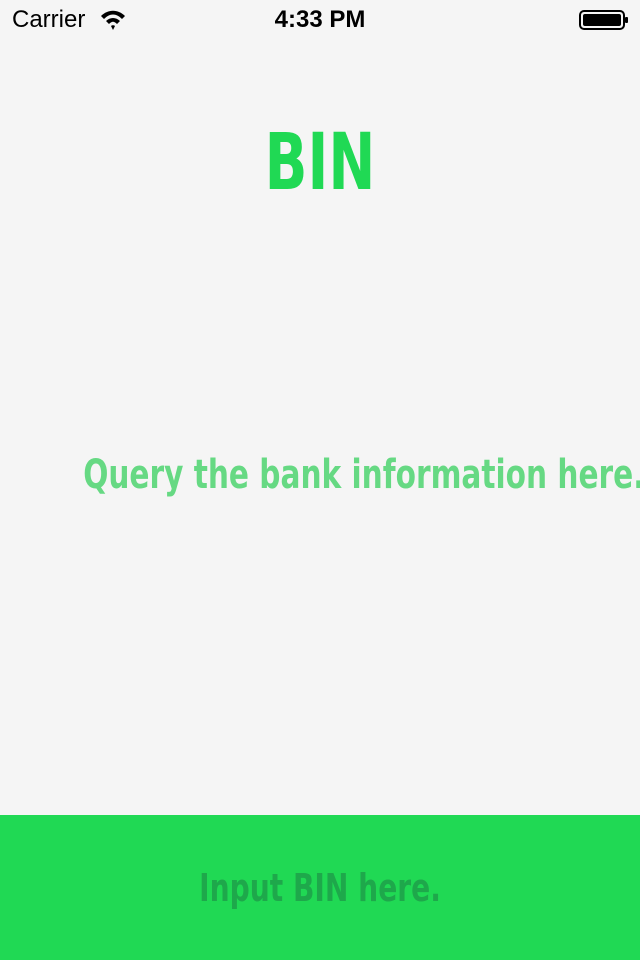 This screenshot has width=640, height=960. I want to click on bin-input, so click(320, 887).